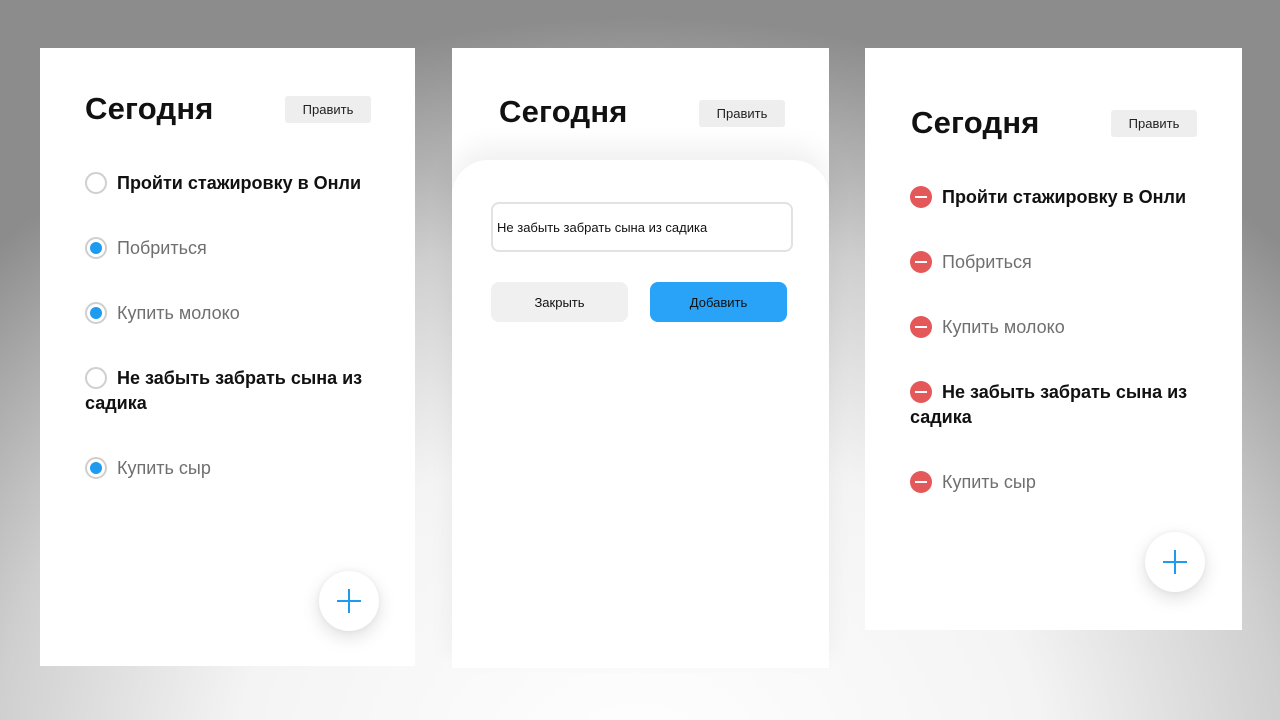 The image size is (1280, 720). I want to click on close-button: Закрыть, so click(559, 302).